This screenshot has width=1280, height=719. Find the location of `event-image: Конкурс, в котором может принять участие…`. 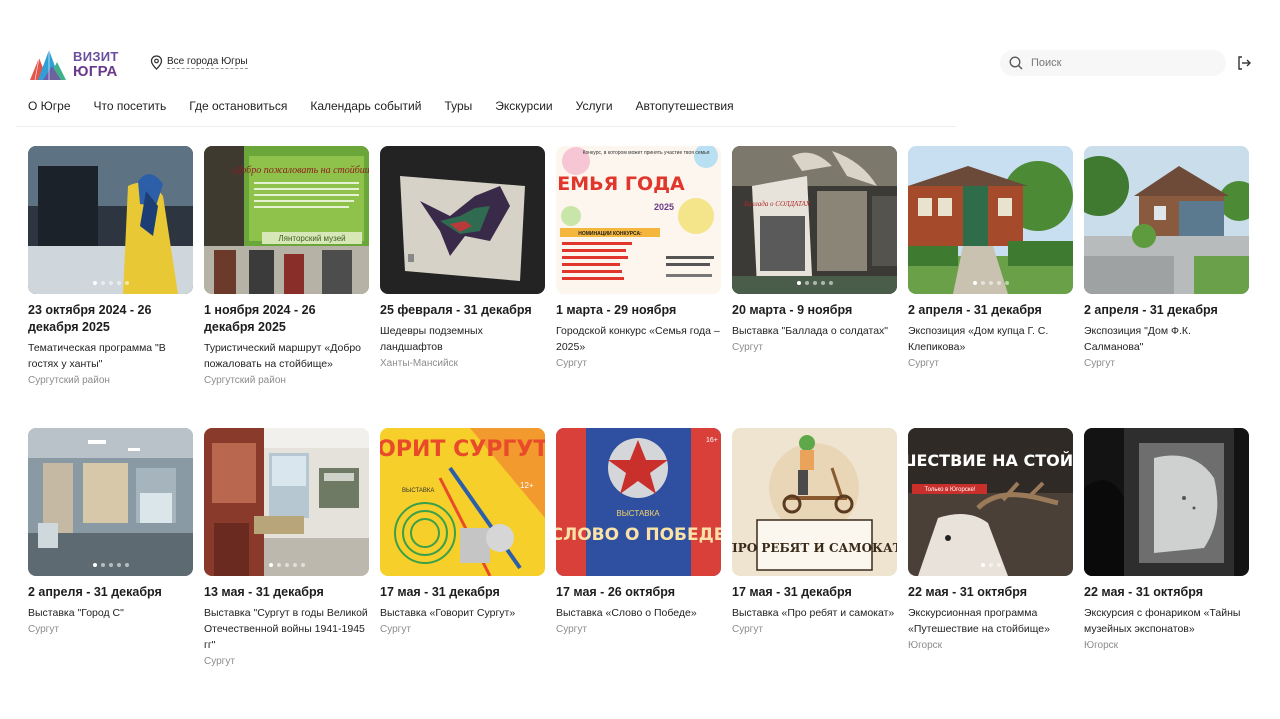

event-image: Конкурс, в котором может принять участие… is located at coordinates (638, 220).